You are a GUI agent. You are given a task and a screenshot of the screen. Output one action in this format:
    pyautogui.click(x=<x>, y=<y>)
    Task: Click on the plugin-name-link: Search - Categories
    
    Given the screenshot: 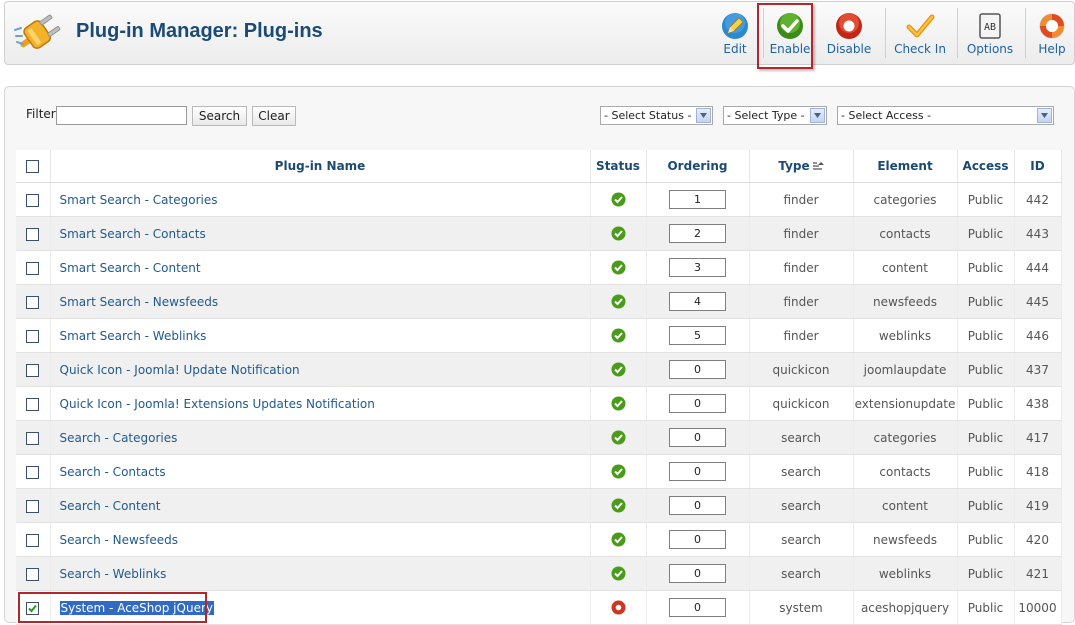 What is the action you would take?
    pyautogui.click(x=119, y=438)
    